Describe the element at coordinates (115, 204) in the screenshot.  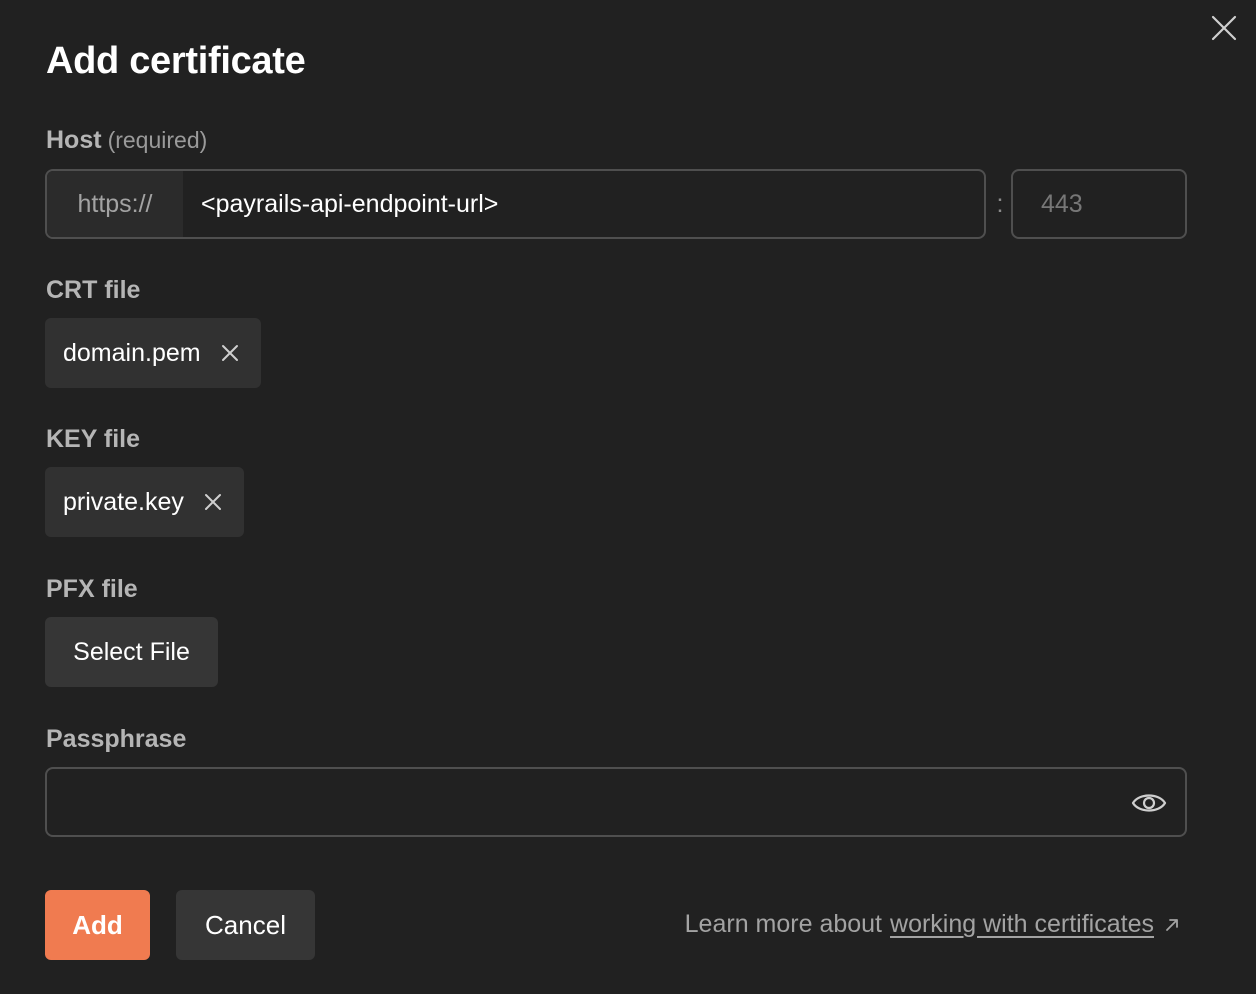
I see `host-protocol-prefix: https://` at that location.